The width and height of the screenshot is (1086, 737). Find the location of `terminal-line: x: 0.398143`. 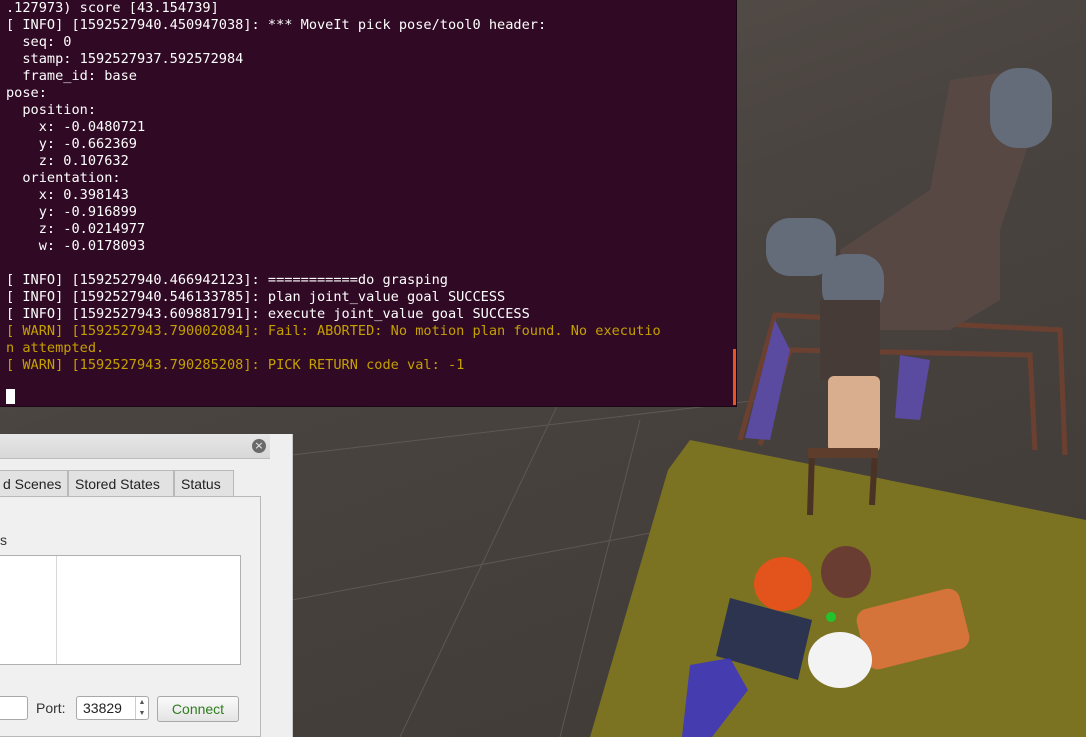

terminal-line: x: 0.398143 is located at coordinates (67, 195).